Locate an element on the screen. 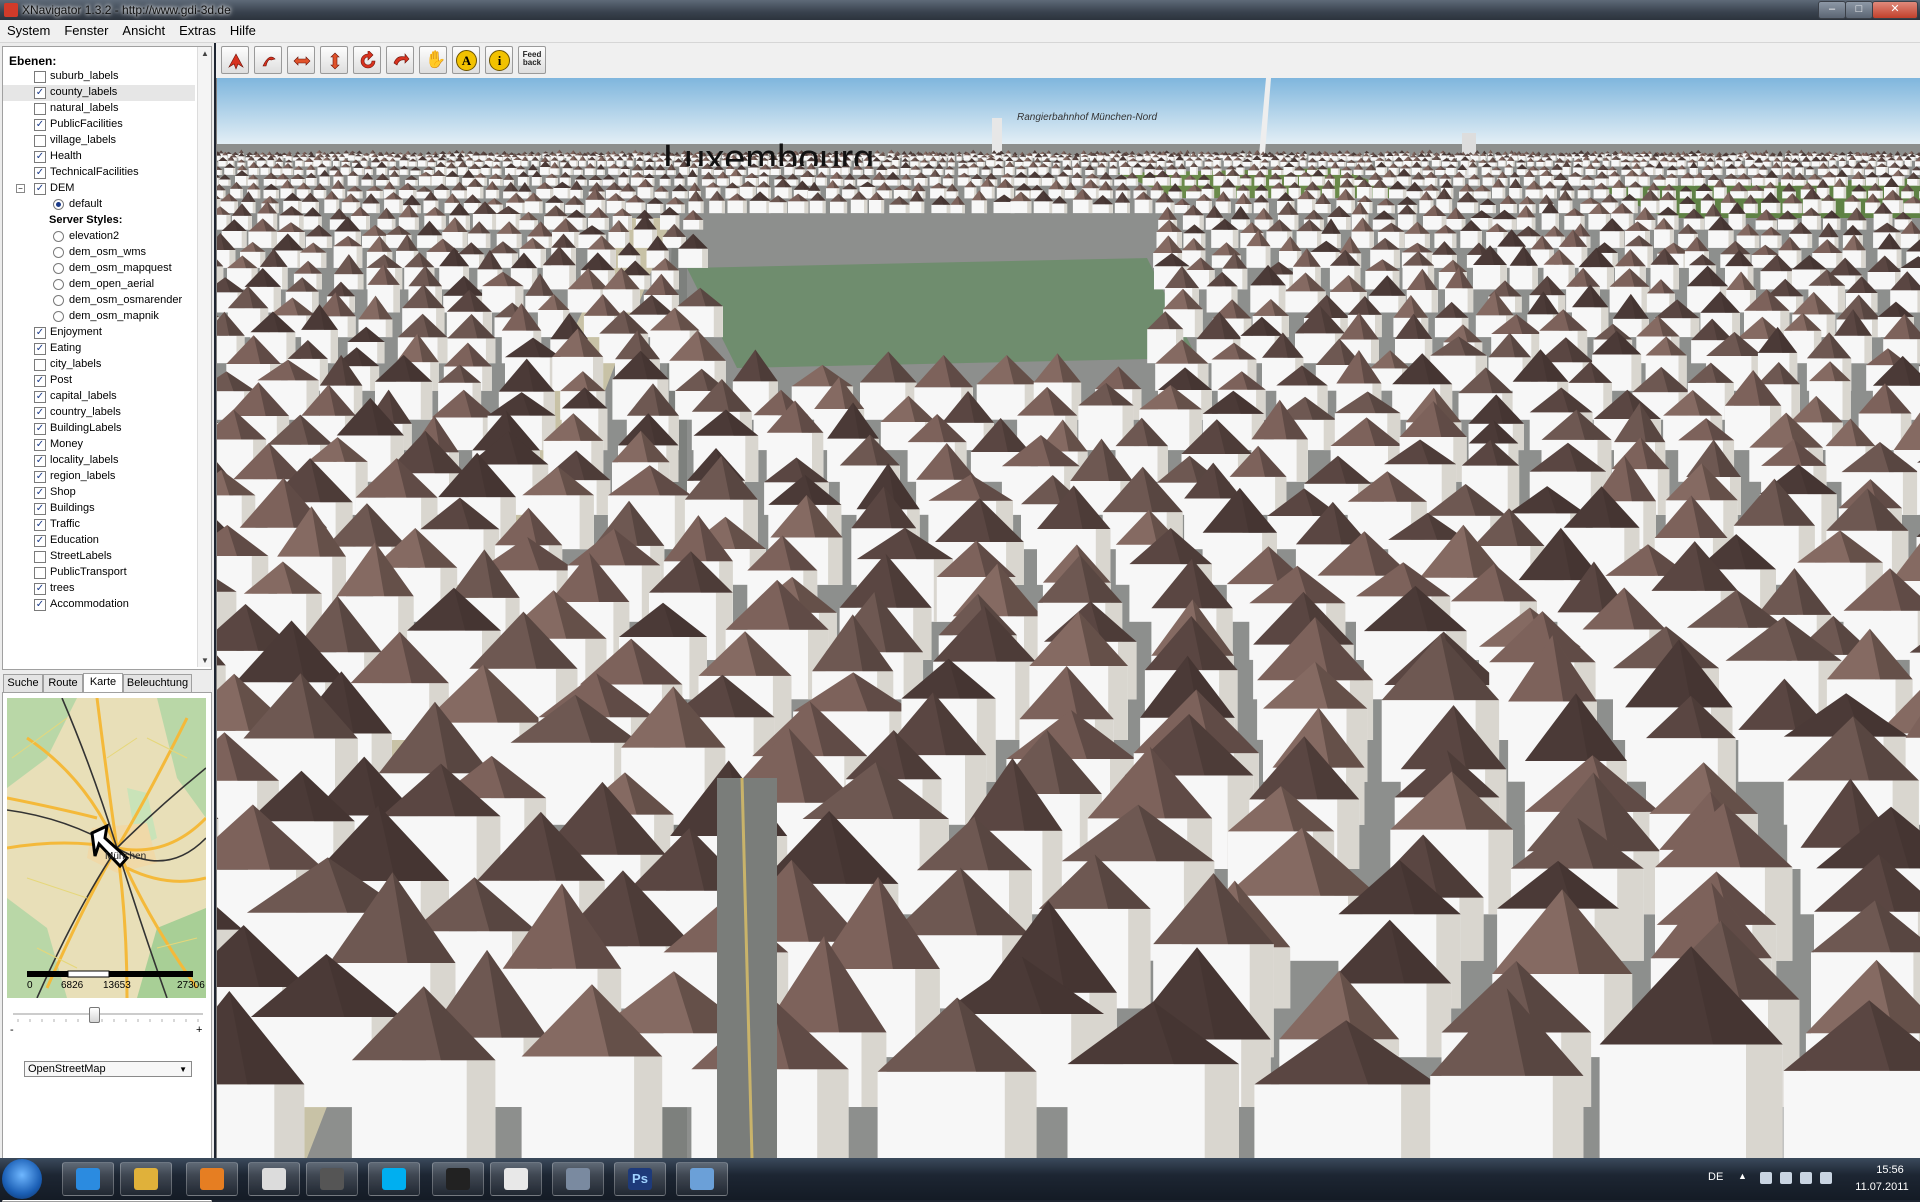  layer-item: ✓country_labels is located at coordinates (99, 413).